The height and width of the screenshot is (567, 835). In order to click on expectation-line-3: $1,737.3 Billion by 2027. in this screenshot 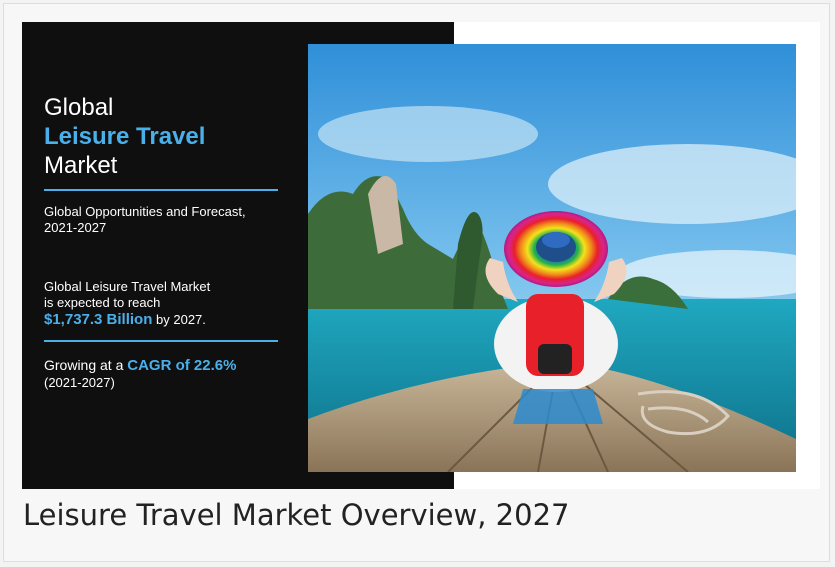, I will do `click(125, 319)`.